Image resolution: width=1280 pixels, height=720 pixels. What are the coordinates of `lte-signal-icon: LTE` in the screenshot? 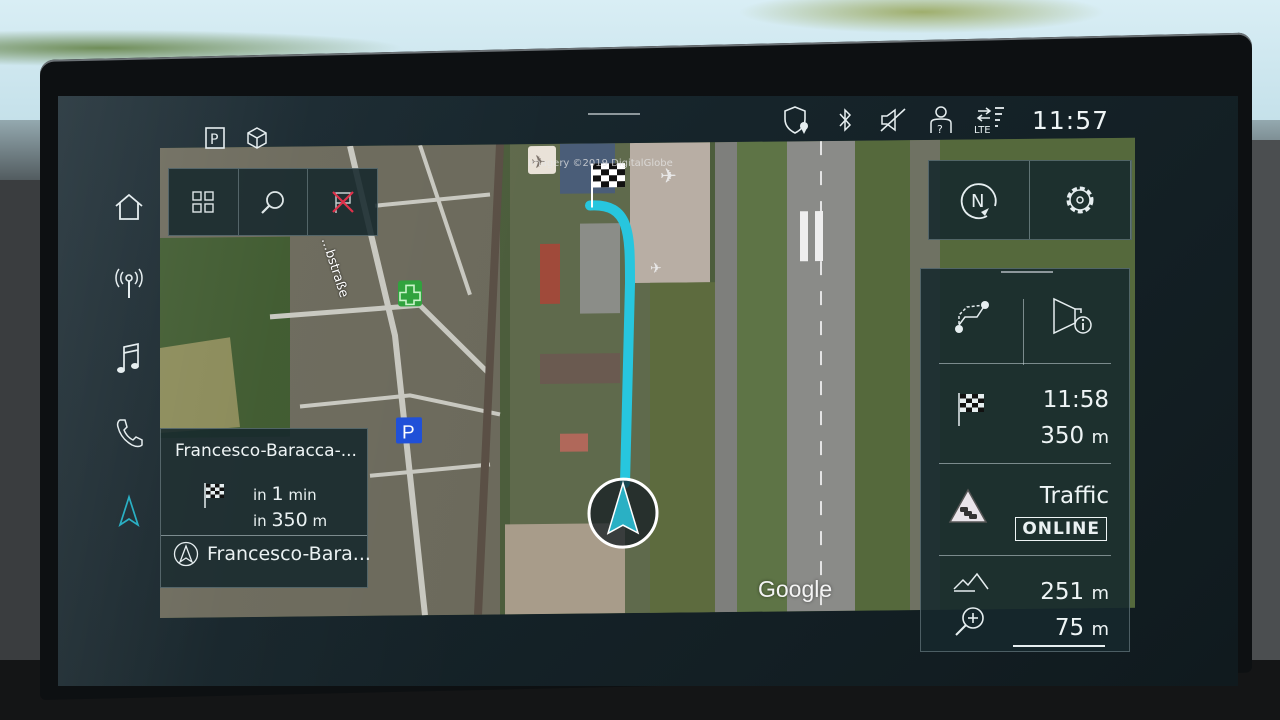 It's located at (991, 120).